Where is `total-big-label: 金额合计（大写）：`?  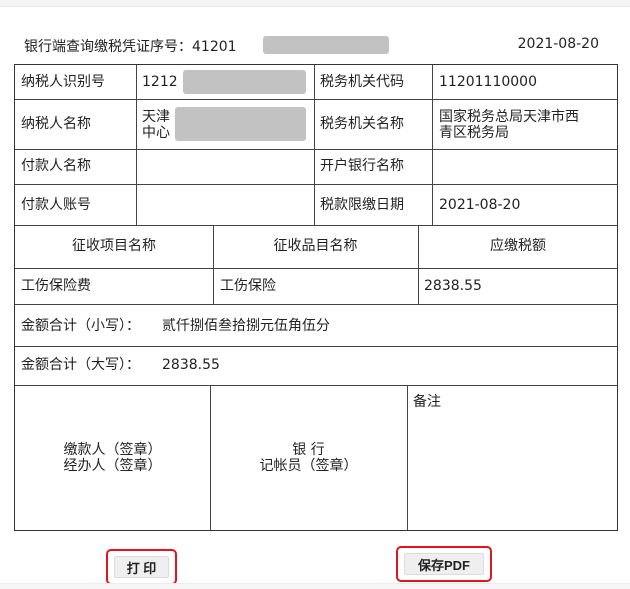 total-big-label: 金额合计（大写）： is located at coordinates (80, 365).